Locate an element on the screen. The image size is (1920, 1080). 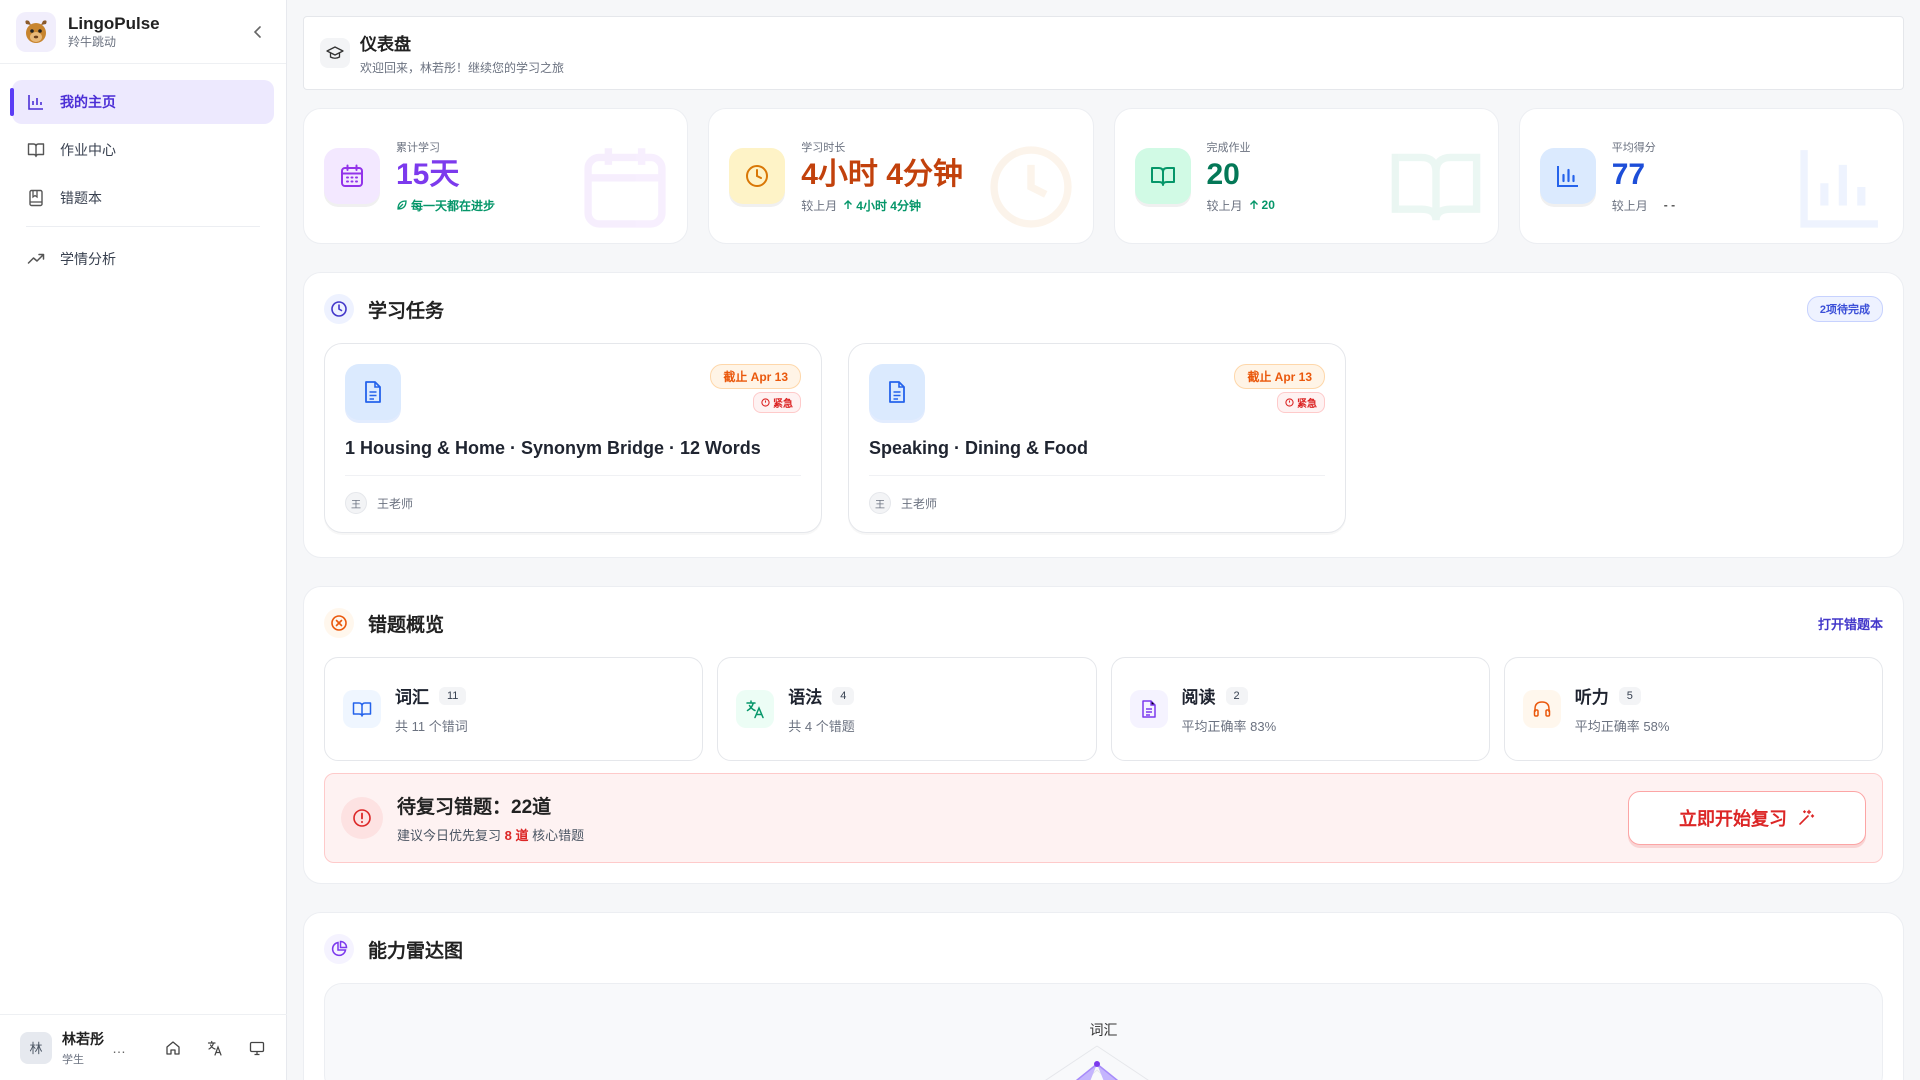
start-review-button: 立即开始复习 is located at coordinates (1747, 818).